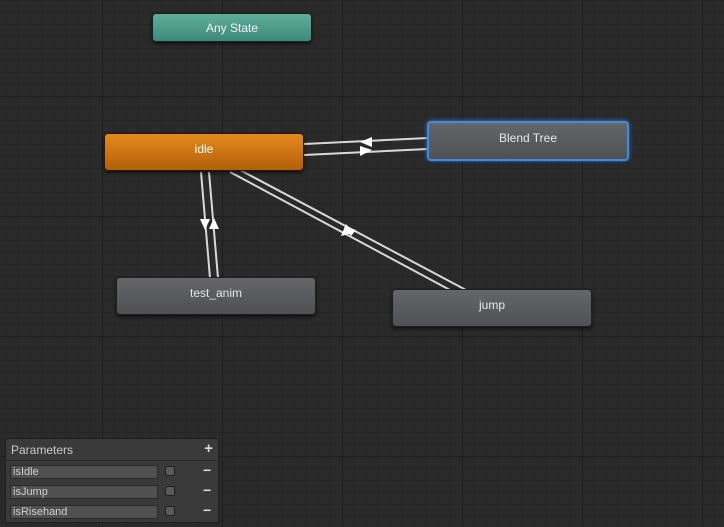 Image resolution: width=724 pixels, height=527 pixels. I want to click on state-label: test_anim, so click(216, 293).